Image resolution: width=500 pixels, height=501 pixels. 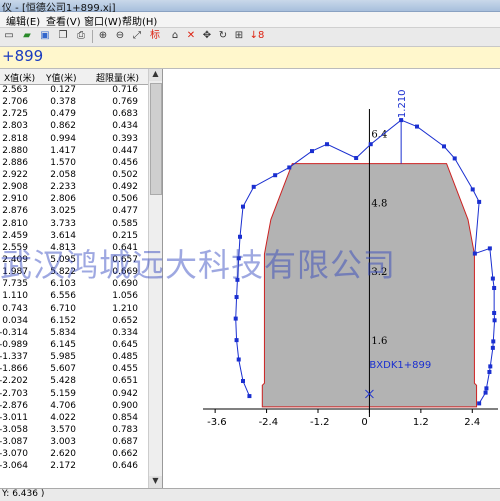 What do you see at coordinates (74, 115) in the screenshot?
I see `table-row: 2.725 0.479 0.683` at bounding box center [74, 115].